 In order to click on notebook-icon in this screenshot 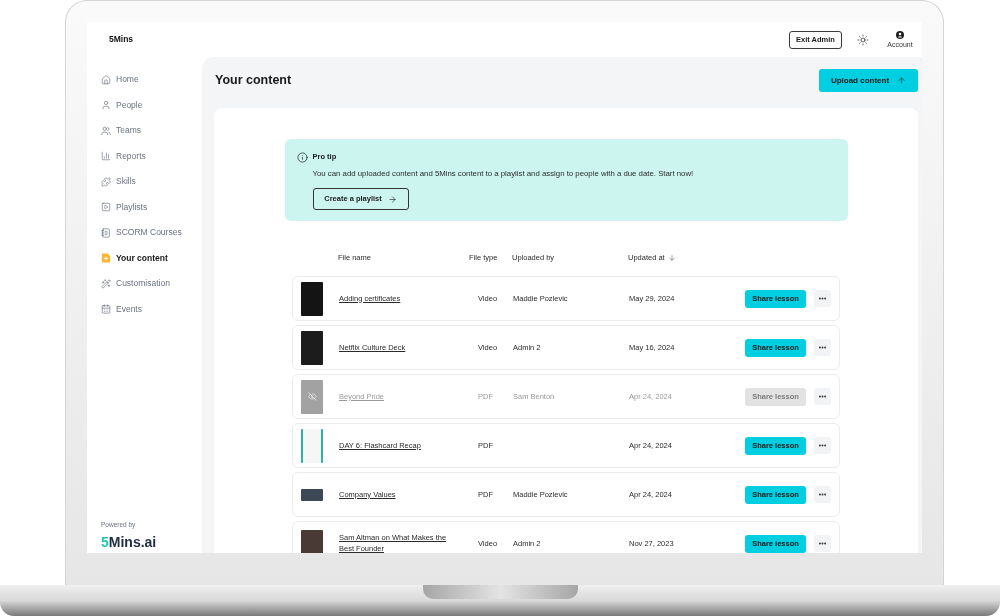, I will do `click(106, 232)`.